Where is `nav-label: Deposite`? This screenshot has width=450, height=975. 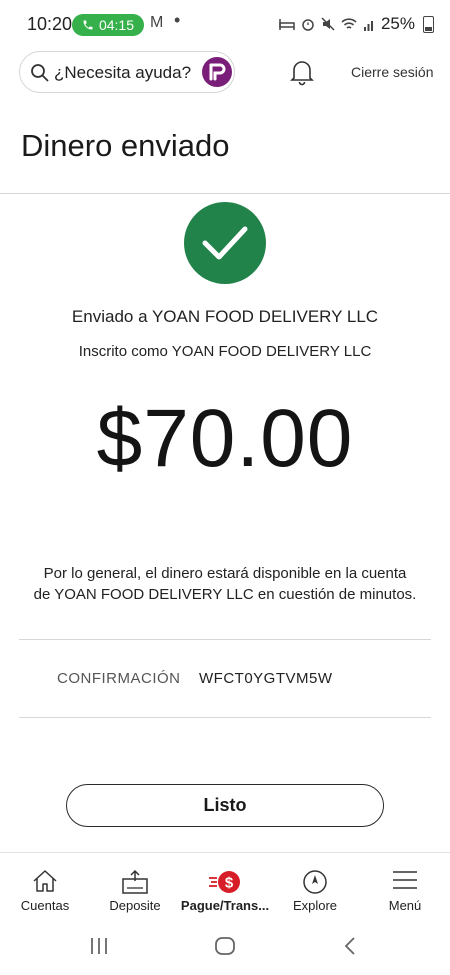
nav-label: Deposite is located at coordinates (135, 905).